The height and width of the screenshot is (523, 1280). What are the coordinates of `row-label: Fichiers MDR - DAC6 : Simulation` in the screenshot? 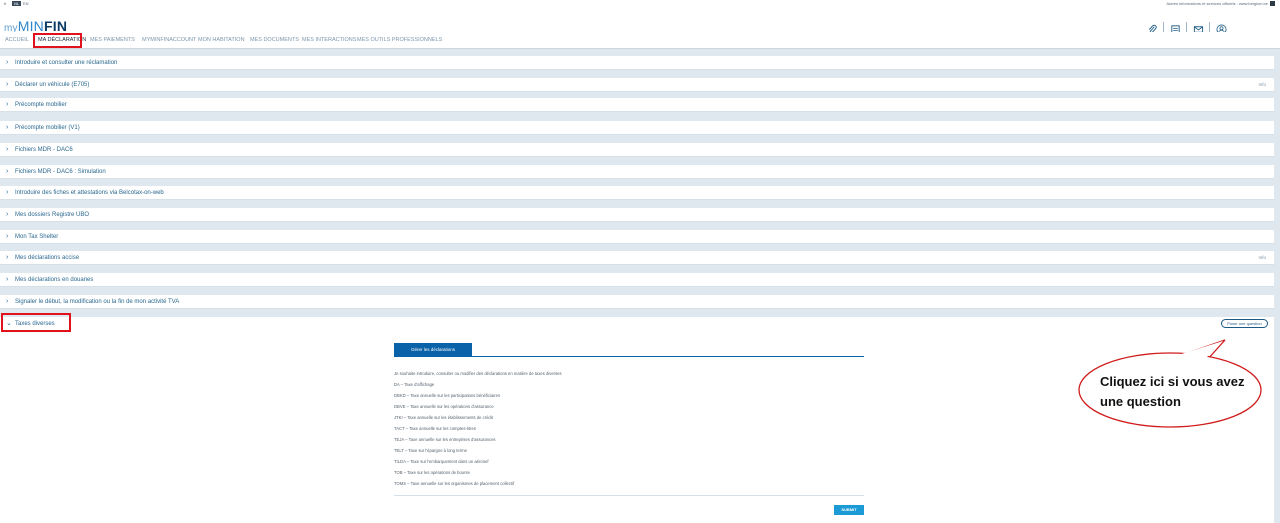 It's located at (60, 172).